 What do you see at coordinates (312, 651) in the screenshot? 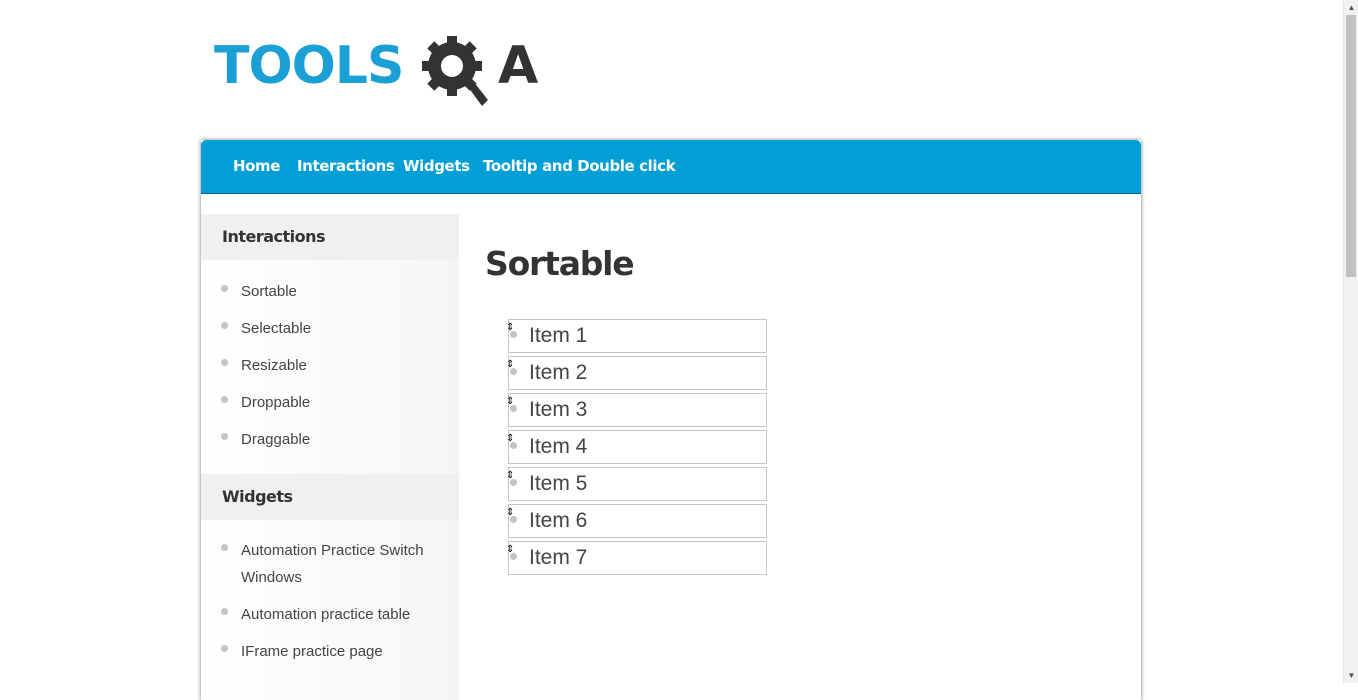
I see `sidebar-item-label: IFrame practice page` at bounding box center [312, 651].